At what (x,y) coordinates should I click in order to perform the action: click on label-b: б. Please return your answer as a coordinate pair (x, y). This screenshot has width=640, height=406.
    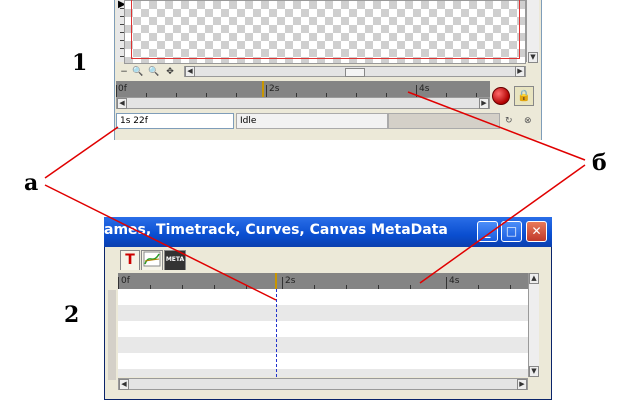
    Looking at the image, I should click on (599, 163).